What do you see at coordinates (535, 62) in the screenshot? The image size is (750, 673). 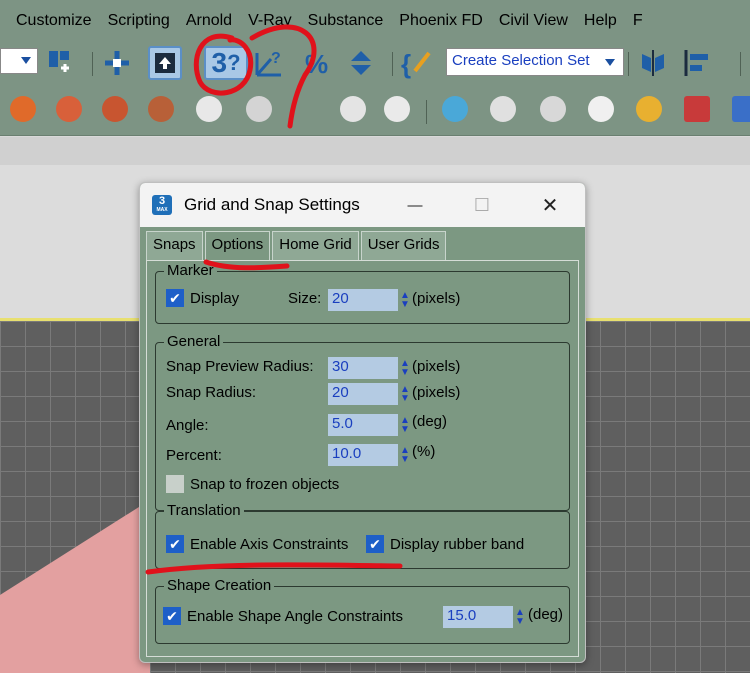 I see `selection-set-dropdown: Create Selection Set` at bounding box center [535, 62].